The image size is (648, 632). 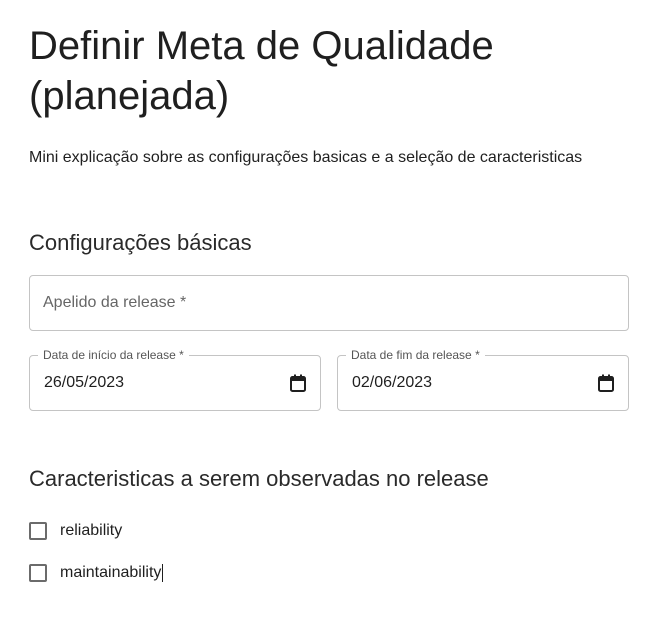 I want to click on maintainability-option: maintainability, so click(x=96, y=573).